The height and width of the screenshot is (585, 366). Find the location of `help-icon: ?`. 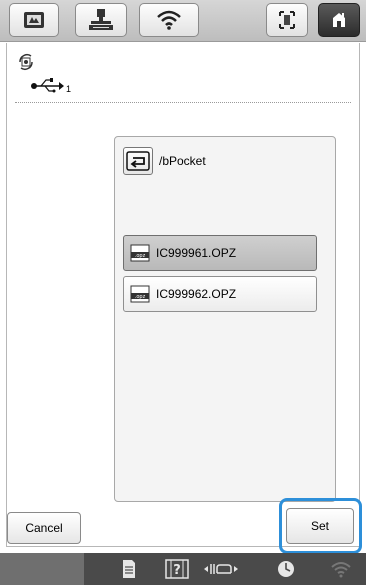

help-icon: ? is located at coordinates (177, 569).